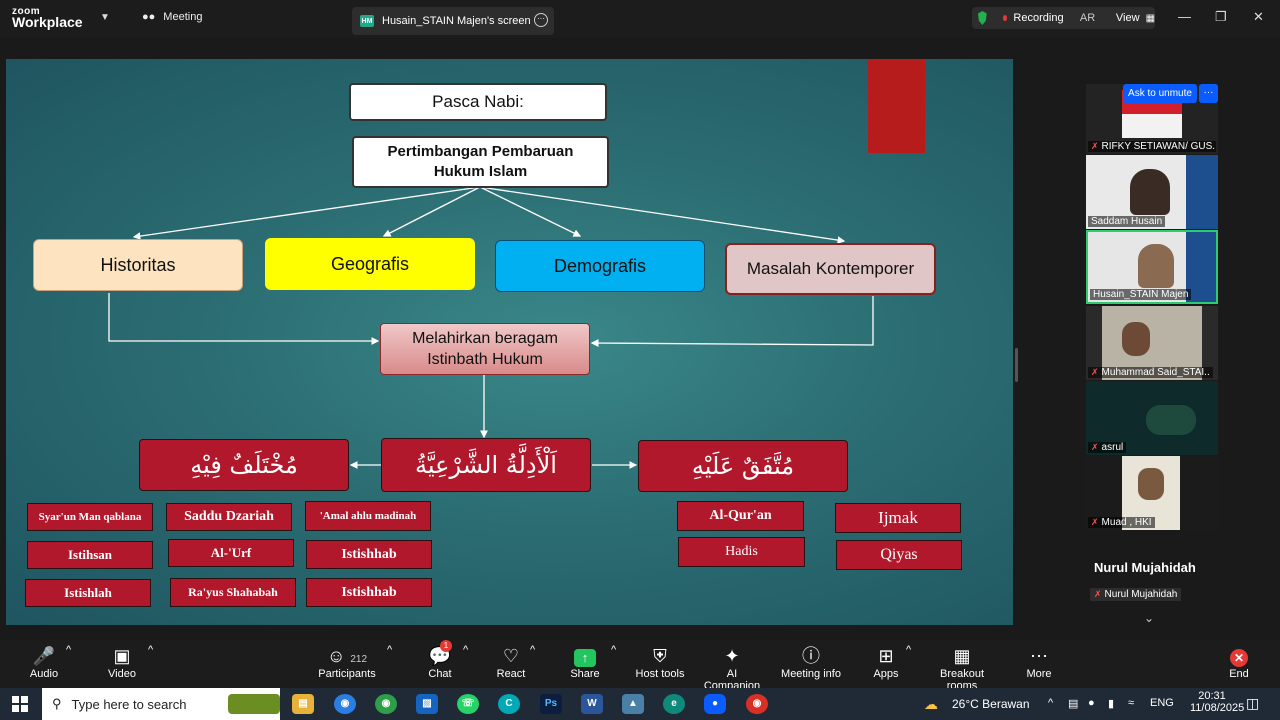  I want to click on user-initials: AR, so click(1087, 18).